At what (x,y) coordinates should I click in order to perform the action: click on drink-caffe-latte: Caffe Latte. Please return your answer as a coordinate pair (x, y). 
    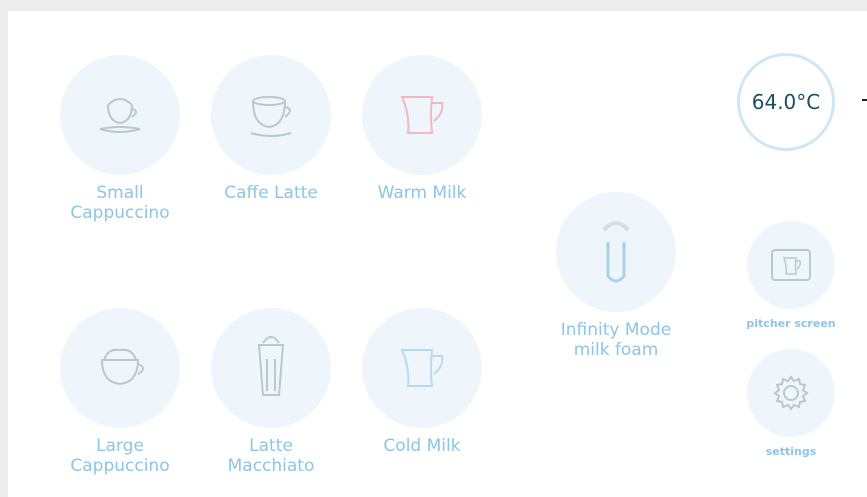
    Looking at the image, I should click on (271, 129).